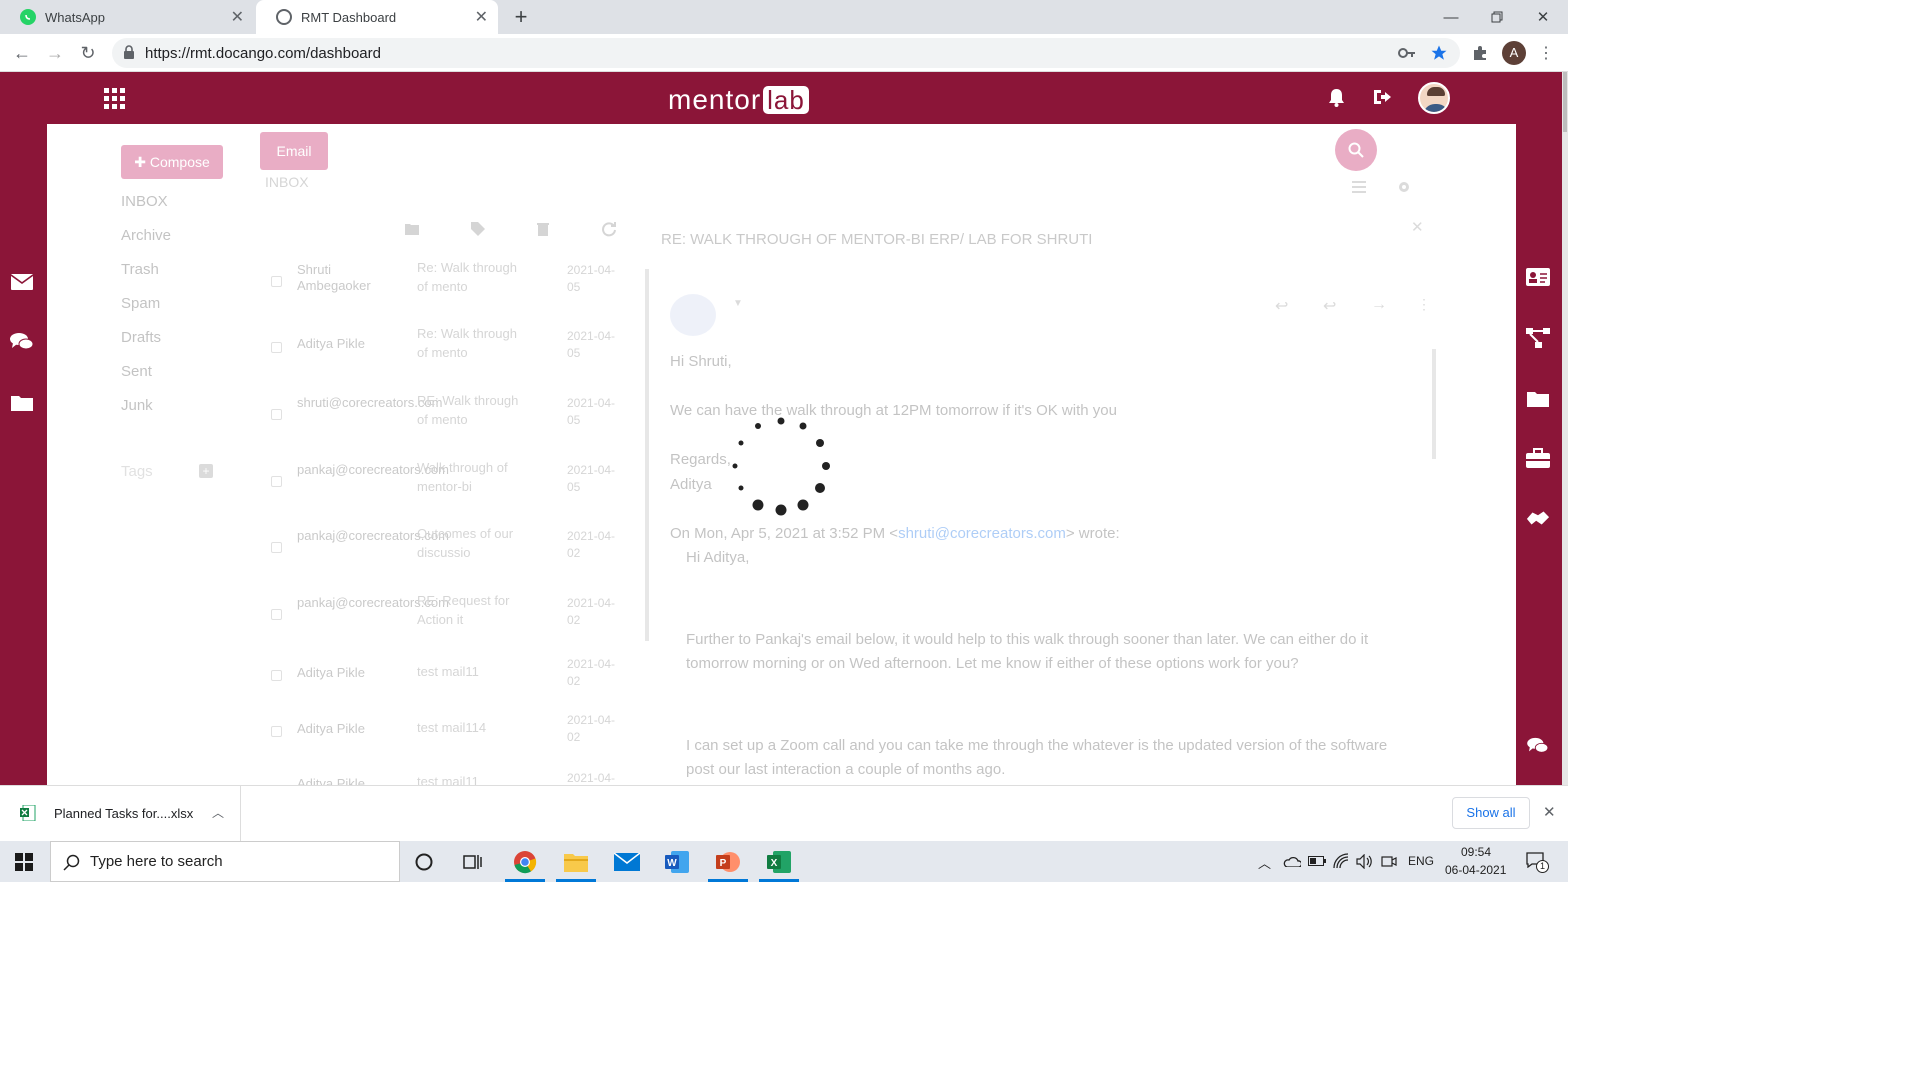  What do you see at coordinates (1434, 98) in the screenshot?
I see `user-avatar` at bounding box center [1434, 98].